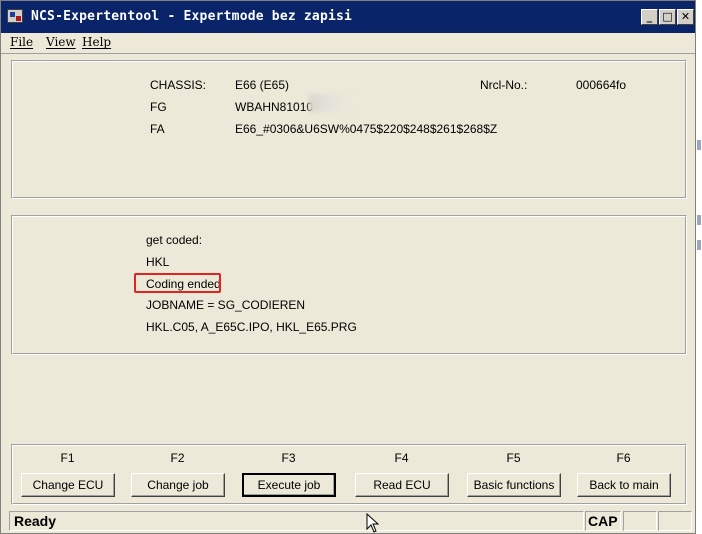 This screenshot has height=534, width=702. I want to click on log-line: HKL, so click(158, 262).